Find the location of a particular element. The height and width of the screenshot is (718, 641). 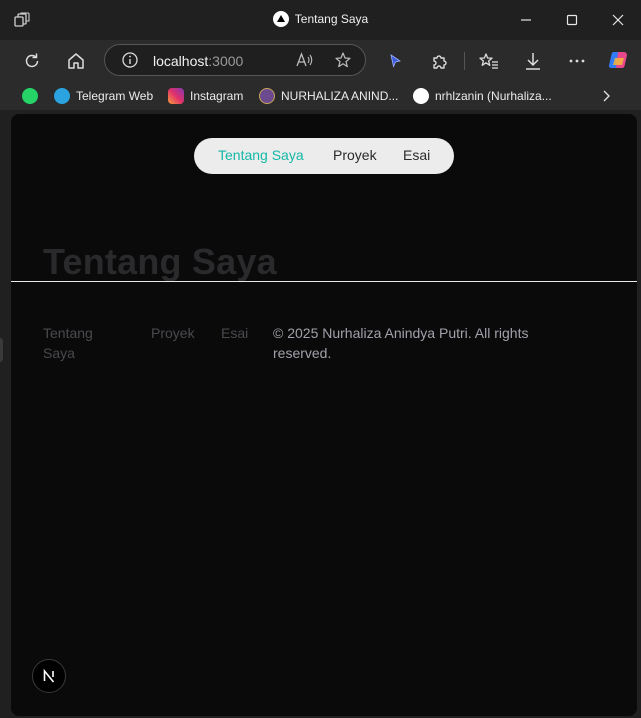

bookmark-instagram: Instagram is located at coordinates (205, 96).